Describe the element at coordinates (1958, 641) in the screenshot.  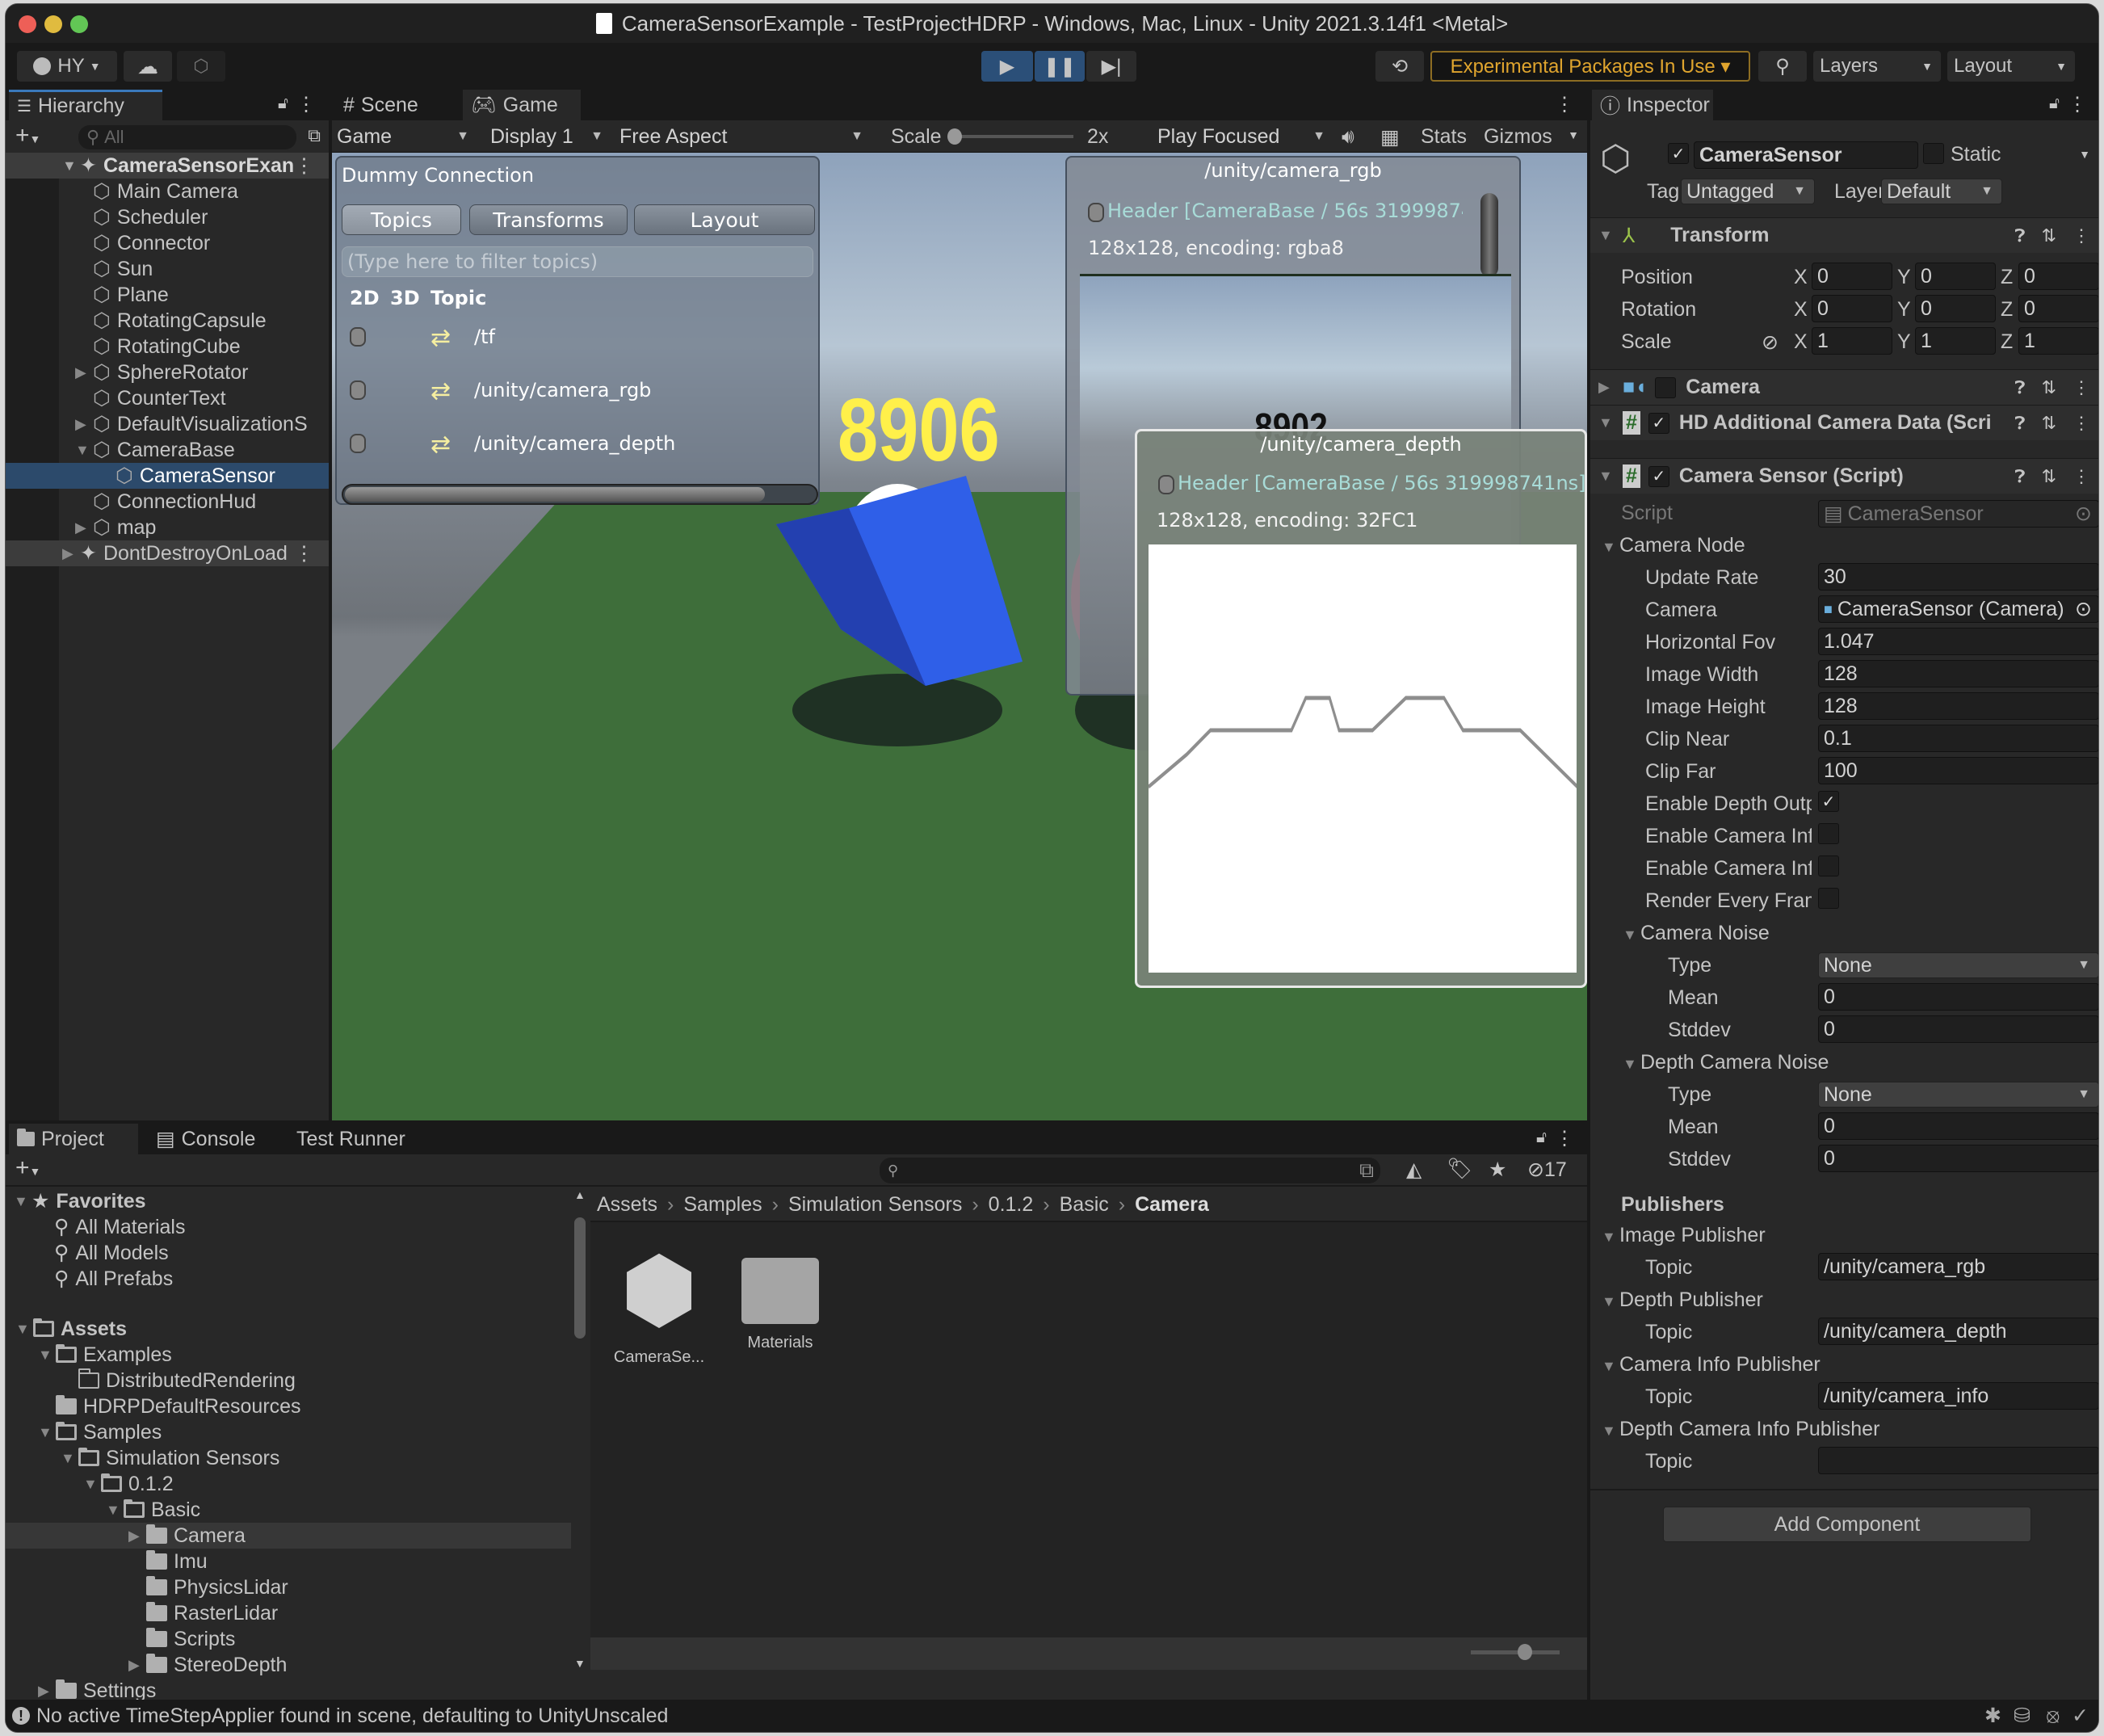
I see `field-input: 1.047` at that location.